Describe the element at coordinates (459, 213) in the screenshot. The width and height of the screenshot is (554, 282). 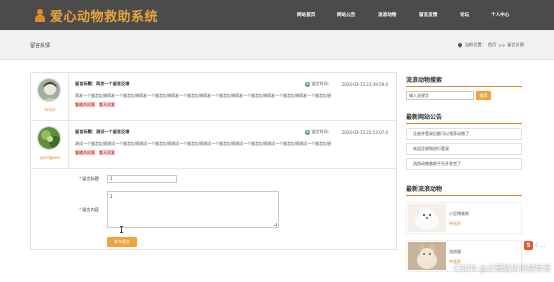
I see `animal-name: 小型博美狗` at that location.